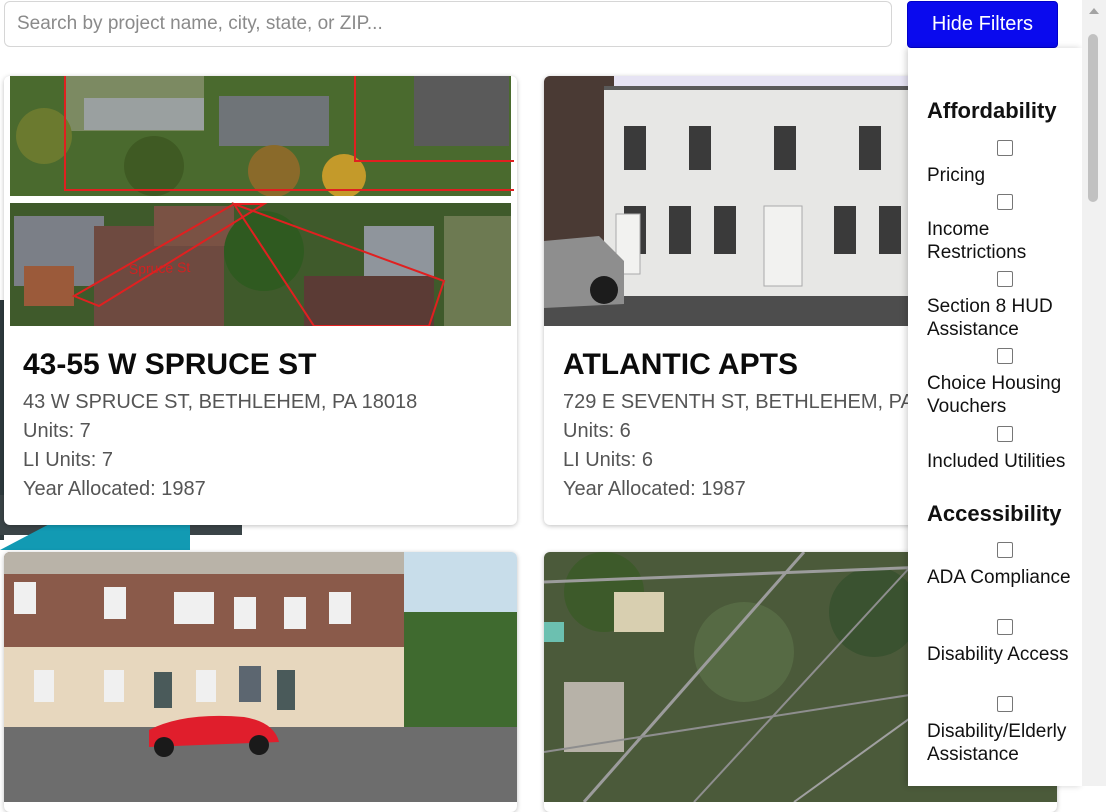 Image resolution: width=1106 pixels, height=812 pixels. What do you see at coordinates (170, 364) in the screenshot?
I see `project-title: 43-55 W SPRUCE ST` at bounding box center [170, 364].